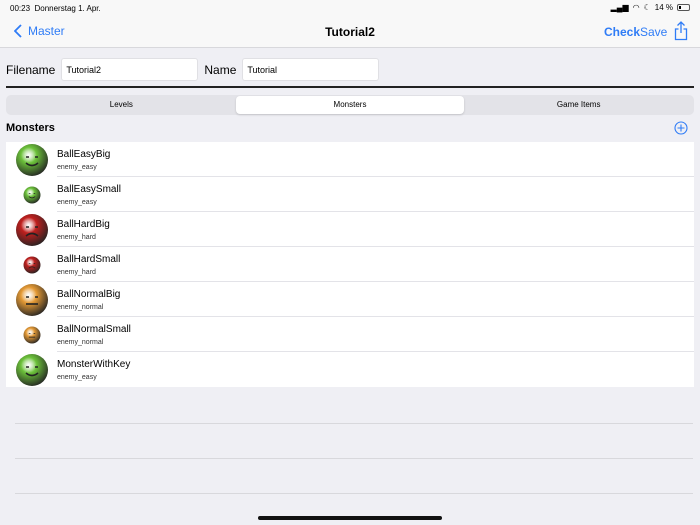 This screenshot has height=525, width=700. Describe the element at coordinates (647, 7) in the screenshot. I see `moon-icon: ☾` at that location.